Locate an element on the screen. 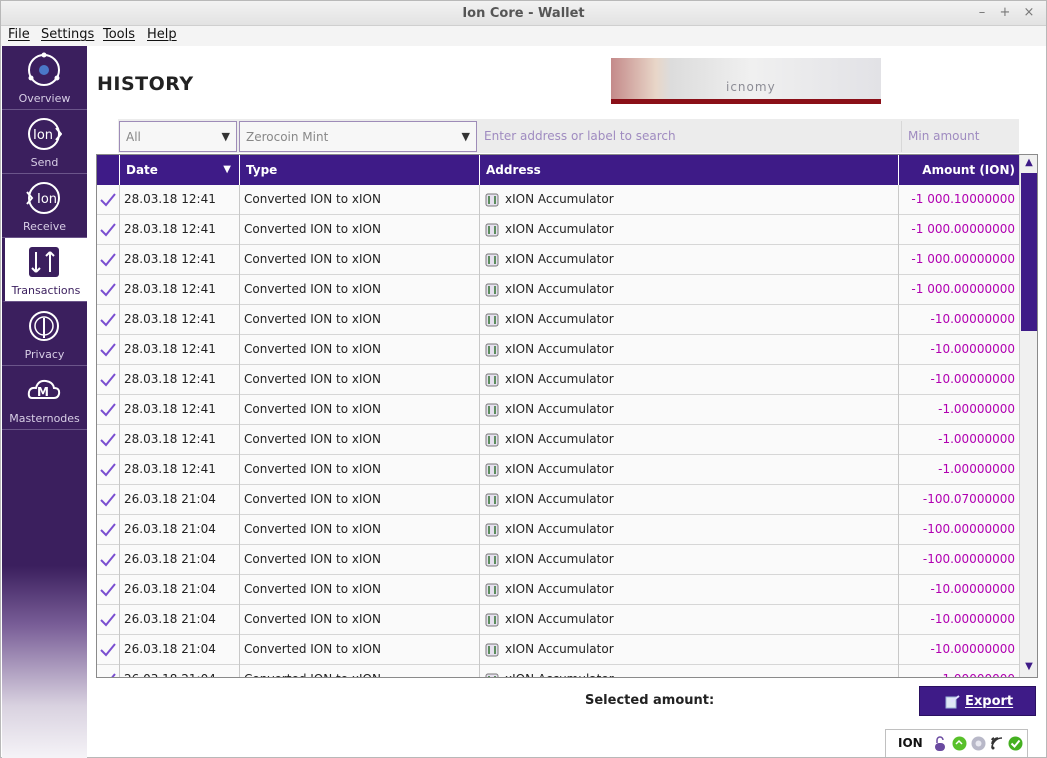 The height and width of the screenshot is (758, 1047). menu-tools: Tools is located at coordinates (119, 34).